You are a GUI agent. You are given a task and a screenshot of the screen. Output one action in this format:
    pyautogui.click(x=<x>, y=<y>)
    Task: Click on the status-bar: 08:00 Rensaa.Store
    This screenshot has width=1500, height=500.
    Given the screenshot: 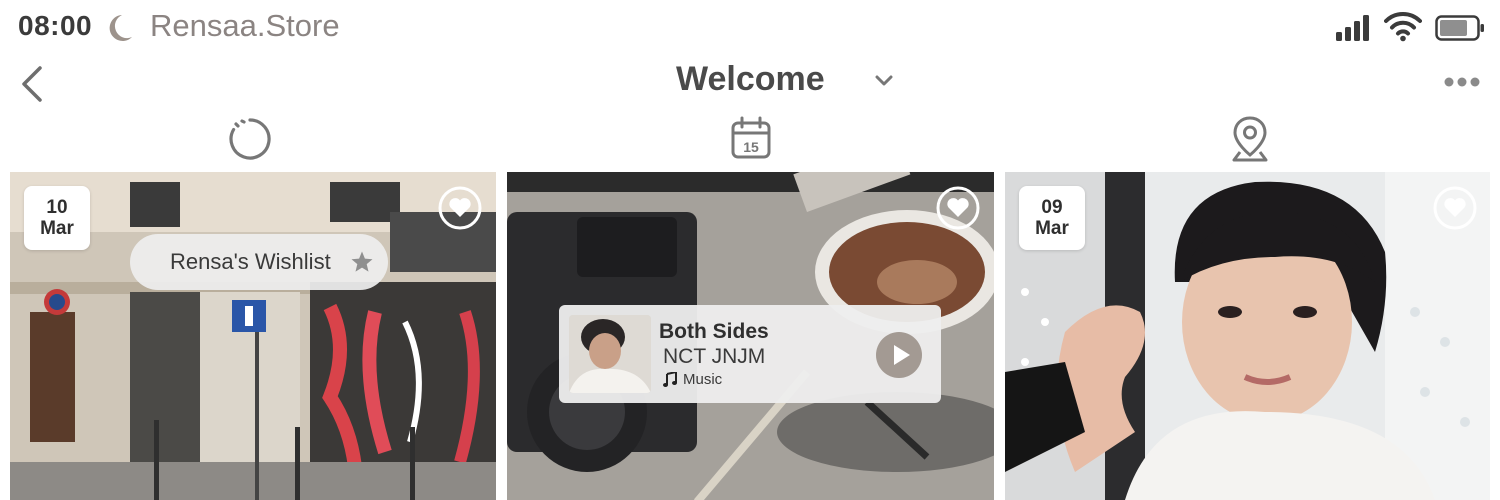 What is the action you would take?
    pyautogui.click(x=750, y=27)
    